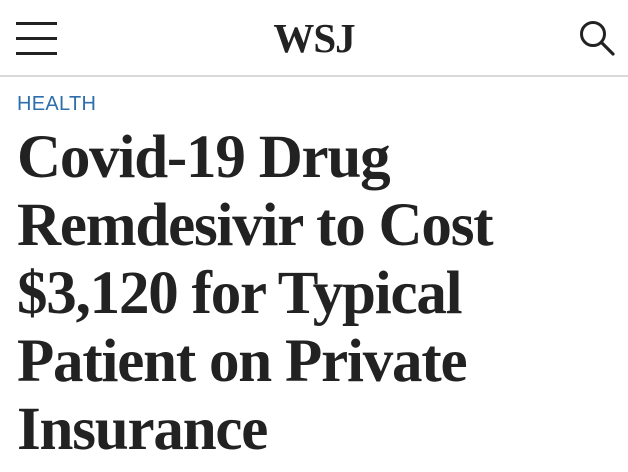 The image size is (628, 472). What do you see at coordinates (56, 104) in the screenshot?
I see `section-label-health: HEALTH` at bounding box center [56, 104].